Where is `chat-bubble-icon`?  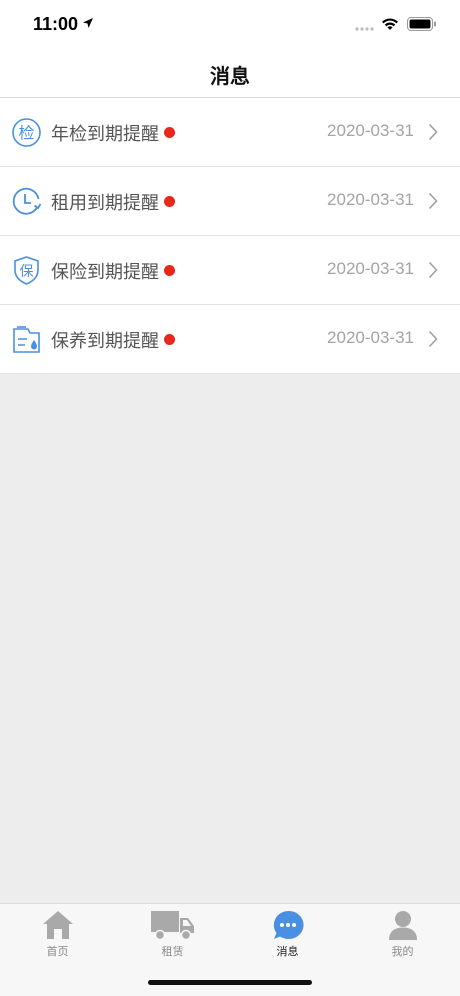
chat-bubble-icon is located at coordinates (288, 924).